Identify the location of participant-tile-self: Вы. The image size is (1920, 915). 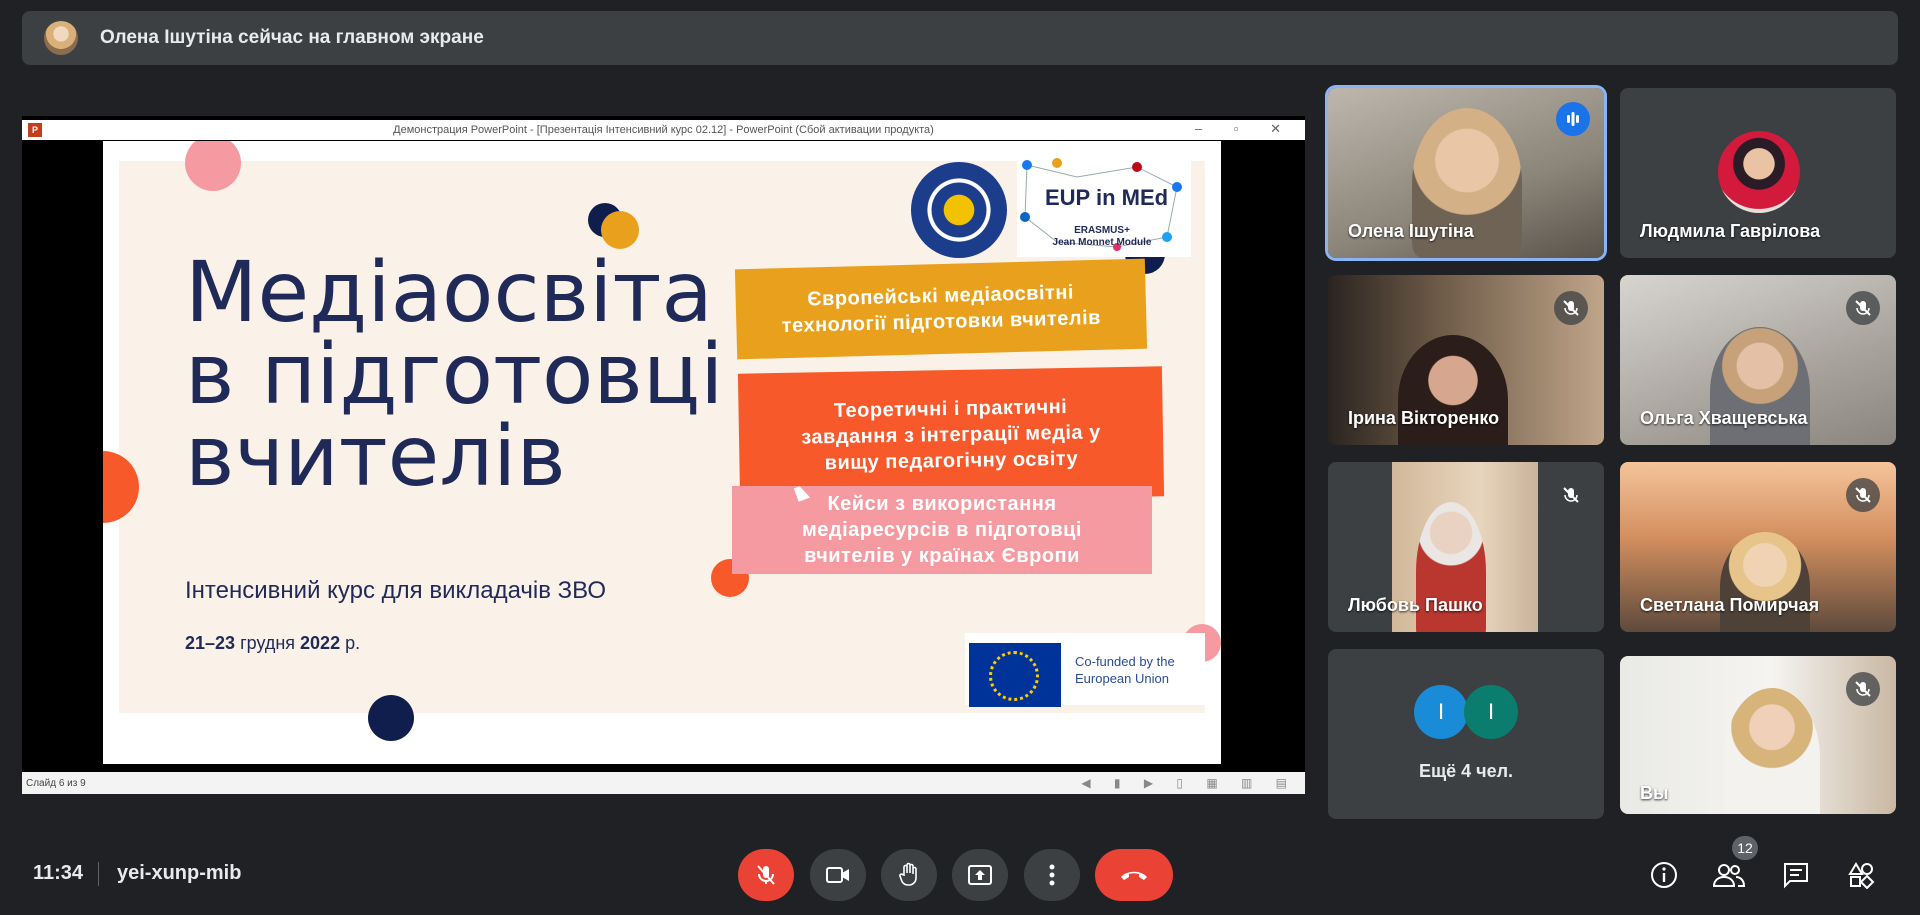
(1758, 735).